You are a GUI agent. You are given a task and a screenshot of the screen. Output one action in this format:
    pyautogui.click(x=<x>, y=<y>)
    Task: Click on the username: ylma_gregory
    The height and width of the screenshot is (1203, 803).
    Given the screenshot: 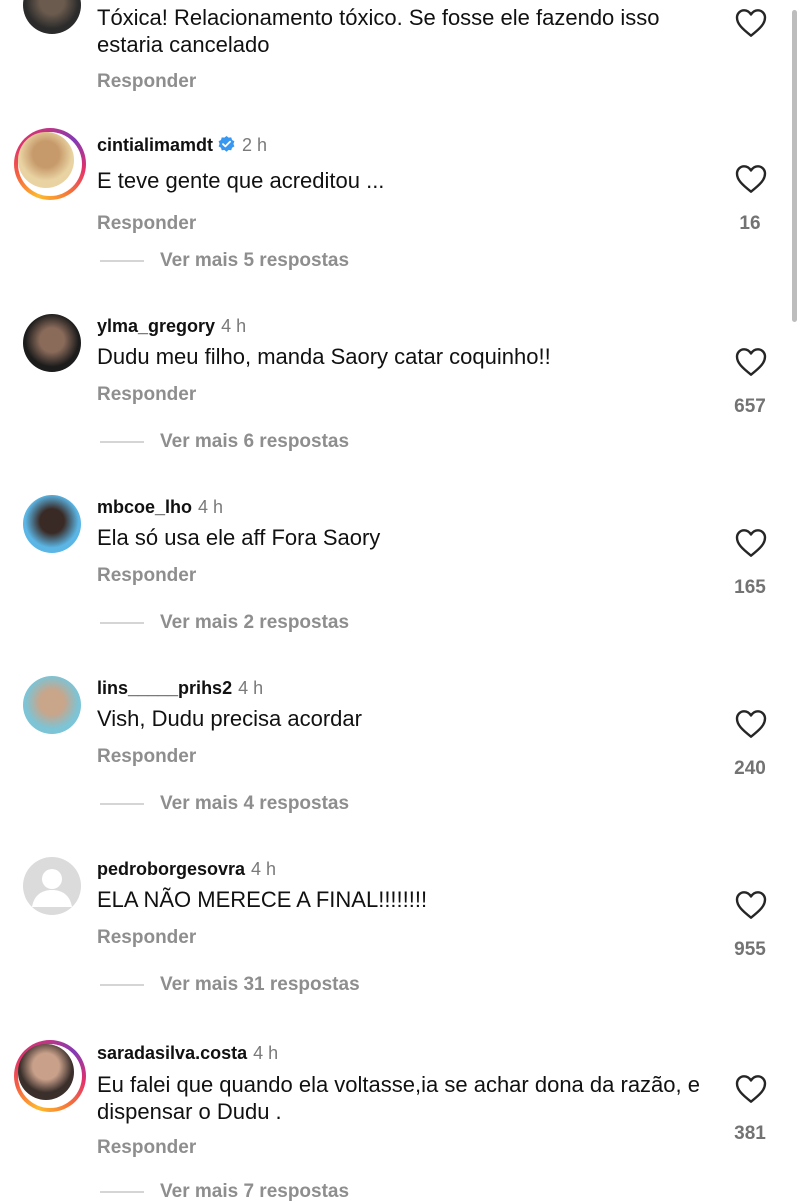 What is the action you would take?
    pyautogui.click(x=156, y=326)
    